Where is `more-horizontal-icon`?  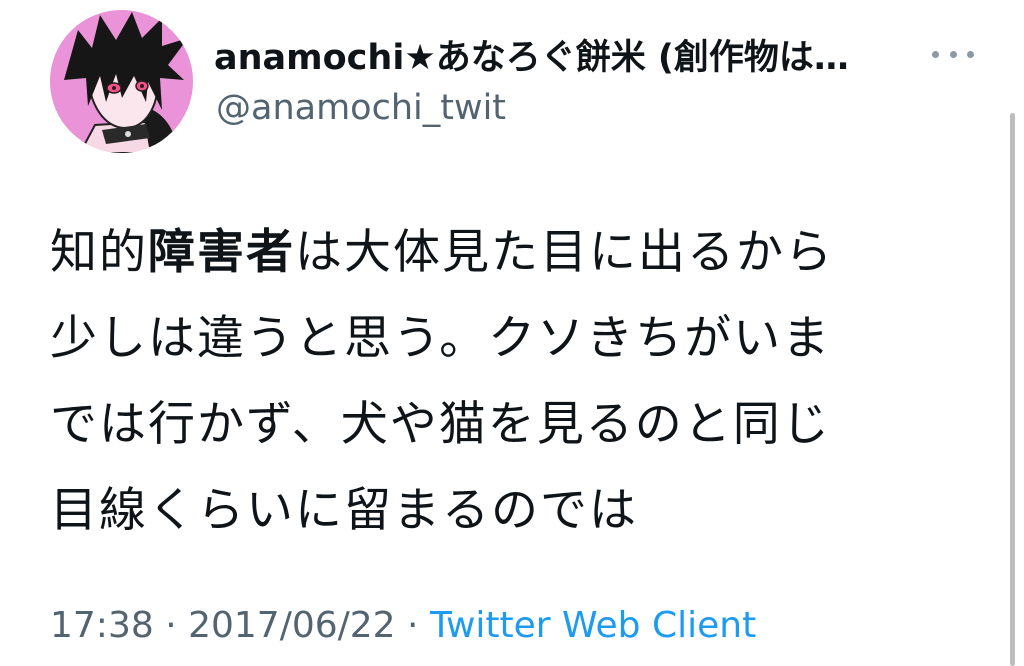 more-horizontal-icon is located at coordinates (953, 54).